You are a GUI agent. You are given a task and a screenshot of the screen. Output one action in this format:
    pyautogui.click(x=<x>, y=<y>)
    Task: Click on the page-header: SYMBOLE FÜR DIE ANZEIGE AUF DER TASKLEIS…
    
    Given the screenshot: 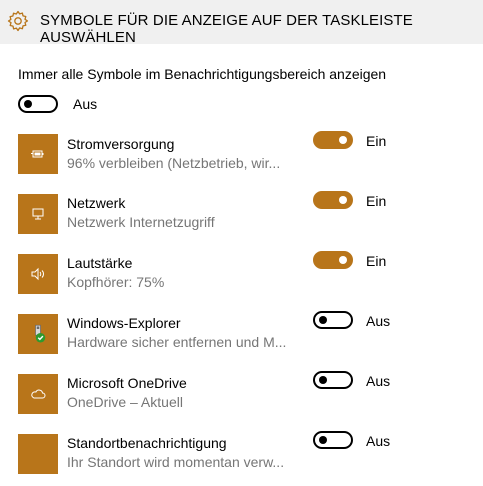 What is the action you would take?
    pyautogui.click(x=241, y=23)
    